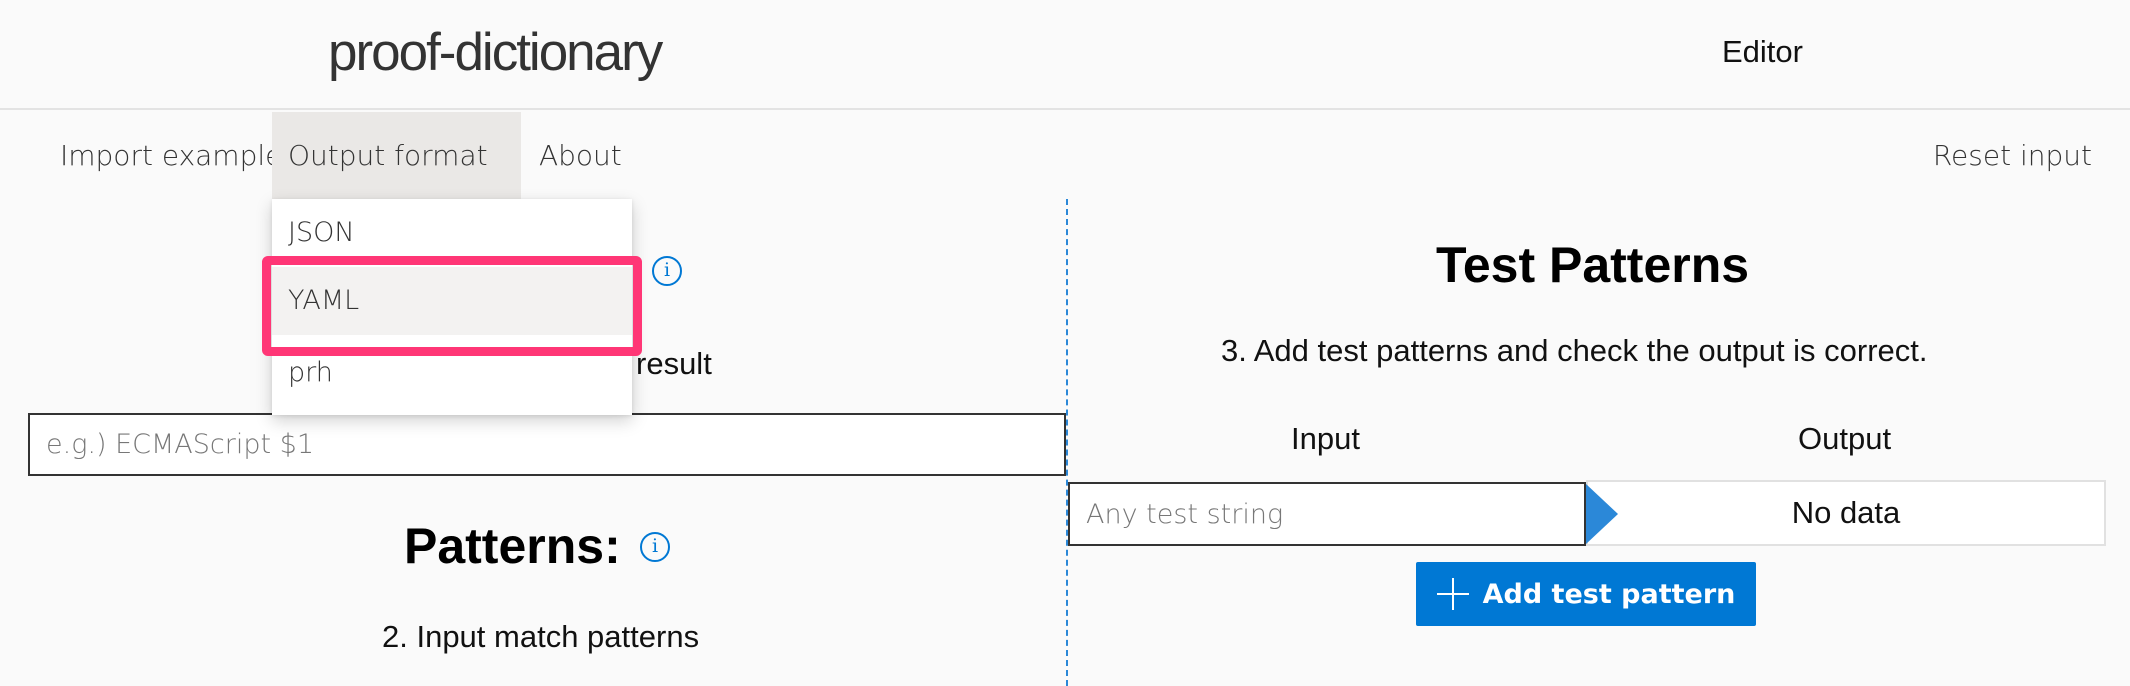 Image resolution: width=2130 pixels, height=686 pixels. Describe the element at coordinates (1593, 265) in the screenshot. I see `test-patterns-heading: Test Patterns` at that location.